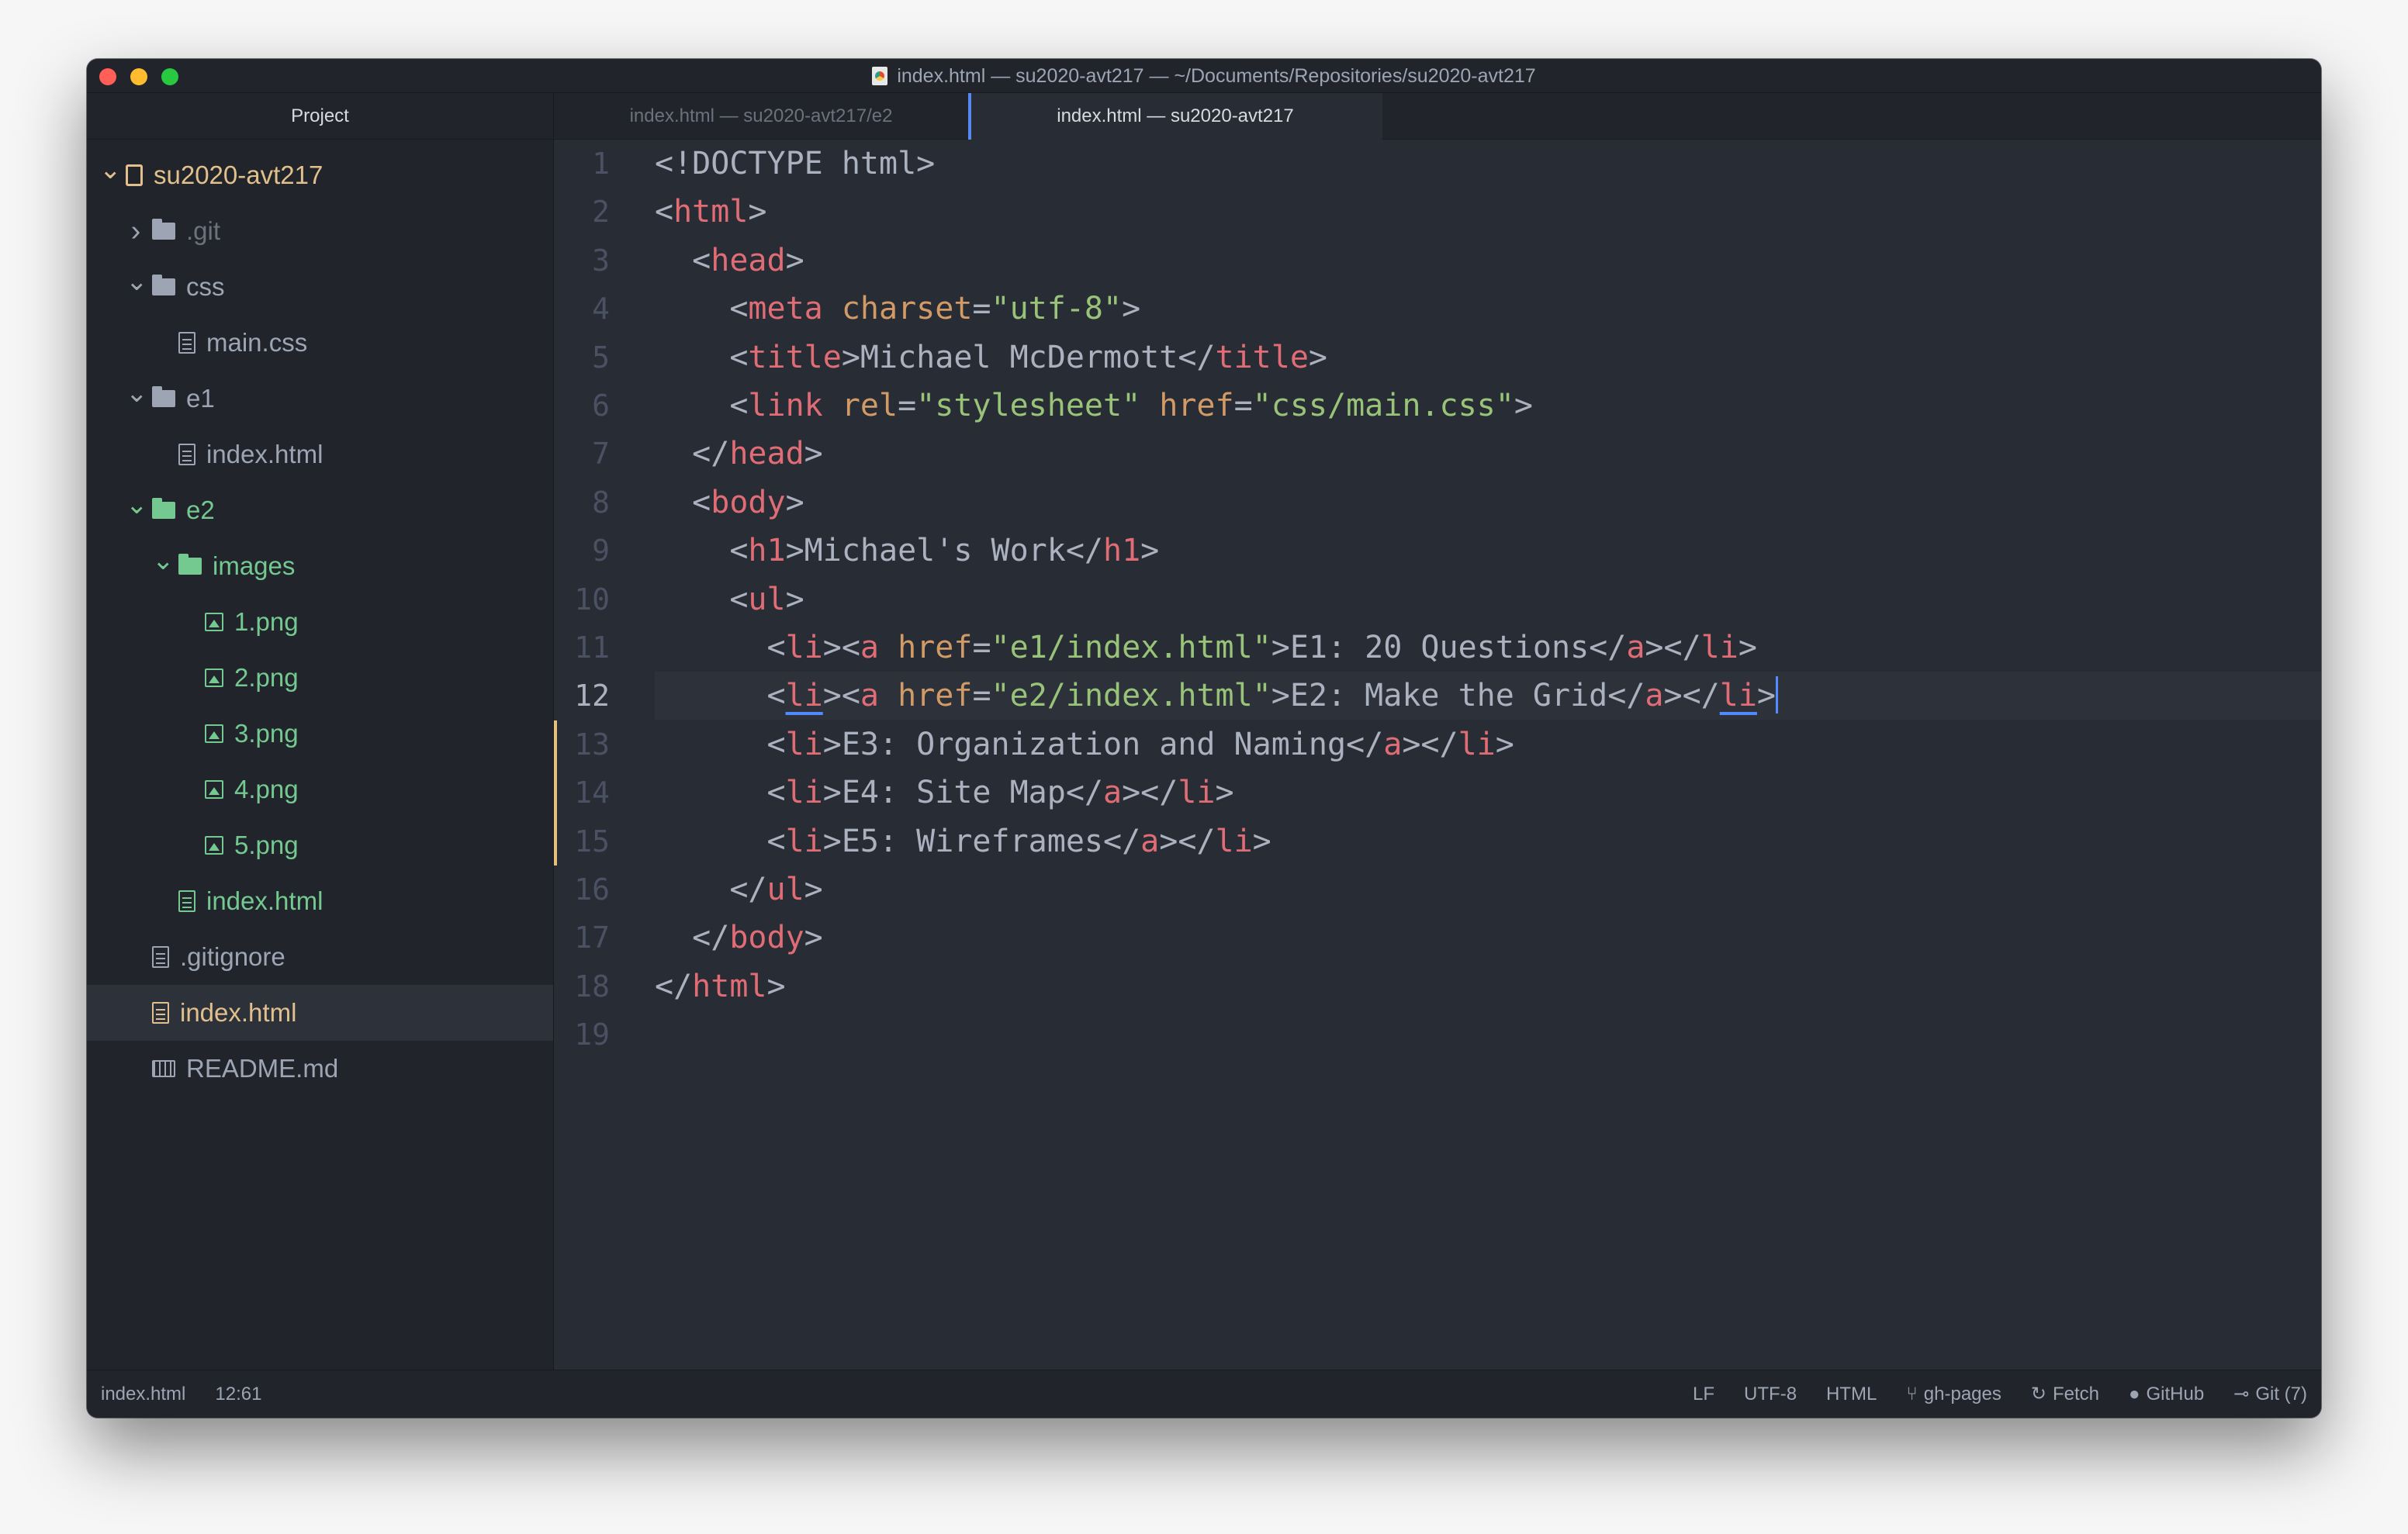 This screenshot has width=2408, height=1534. What do you see at coordinates (266, 621) in the screenshot?
I see `tree-item-label: 1.png` at bounding box center [266, 621].